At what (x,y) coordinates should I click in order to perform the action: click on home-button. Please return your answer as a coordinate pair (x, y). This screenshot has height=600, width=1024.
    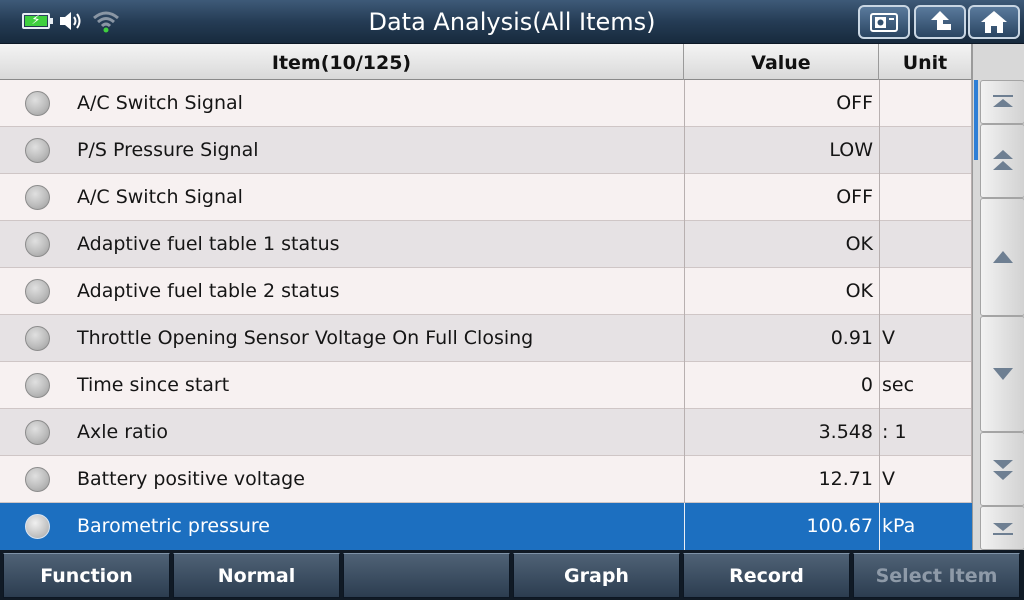
    Looking at the image, I should click on (994, 22).